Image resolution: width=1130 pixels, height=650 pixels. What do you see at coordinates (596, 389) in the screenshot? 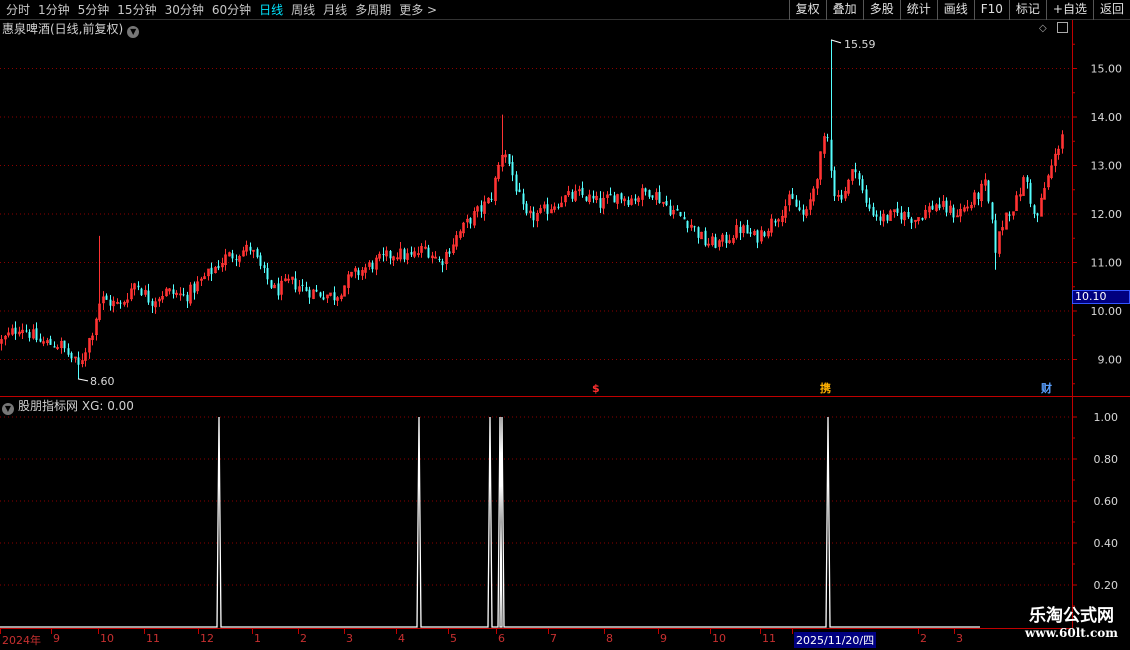
I see `event-marker-dollar: $` at bounding box center [596, 389].